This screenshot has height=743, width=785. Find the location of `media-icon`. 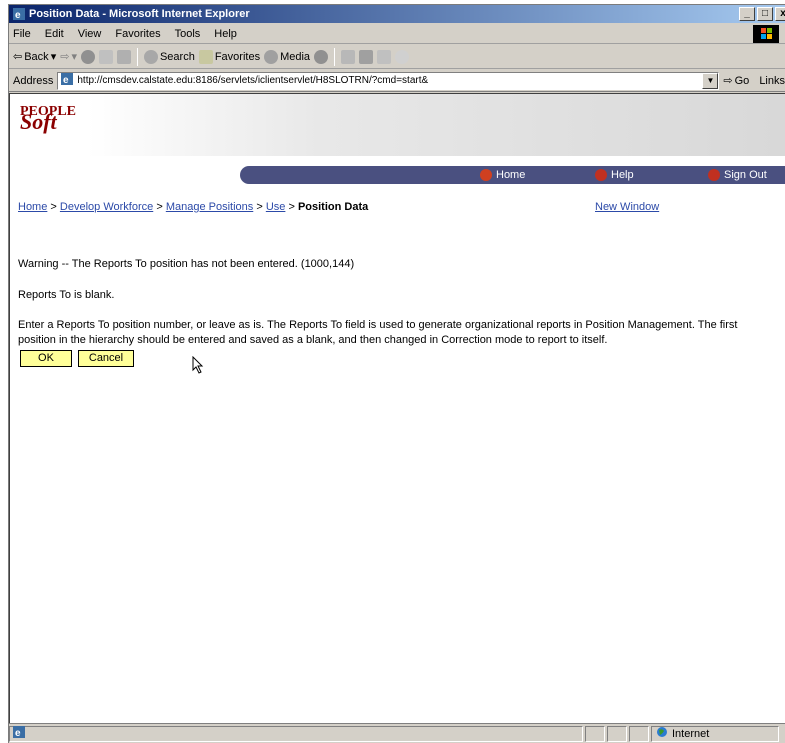

media-icon is located at coordinates (271, 56).